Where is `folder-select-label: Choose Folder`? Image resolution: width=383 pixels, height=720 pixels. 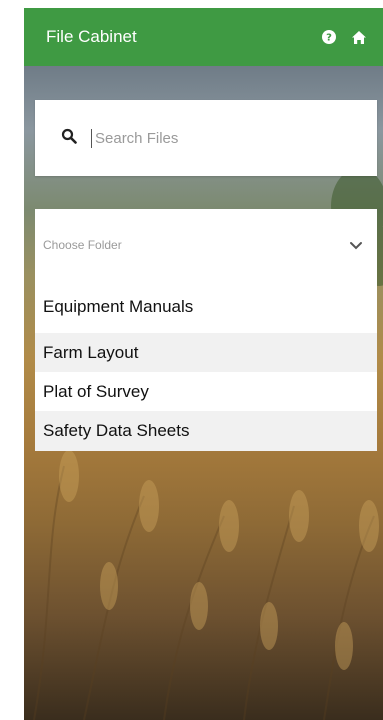
folder-select-label: Choose Folder is located at coordinates (82, 245).